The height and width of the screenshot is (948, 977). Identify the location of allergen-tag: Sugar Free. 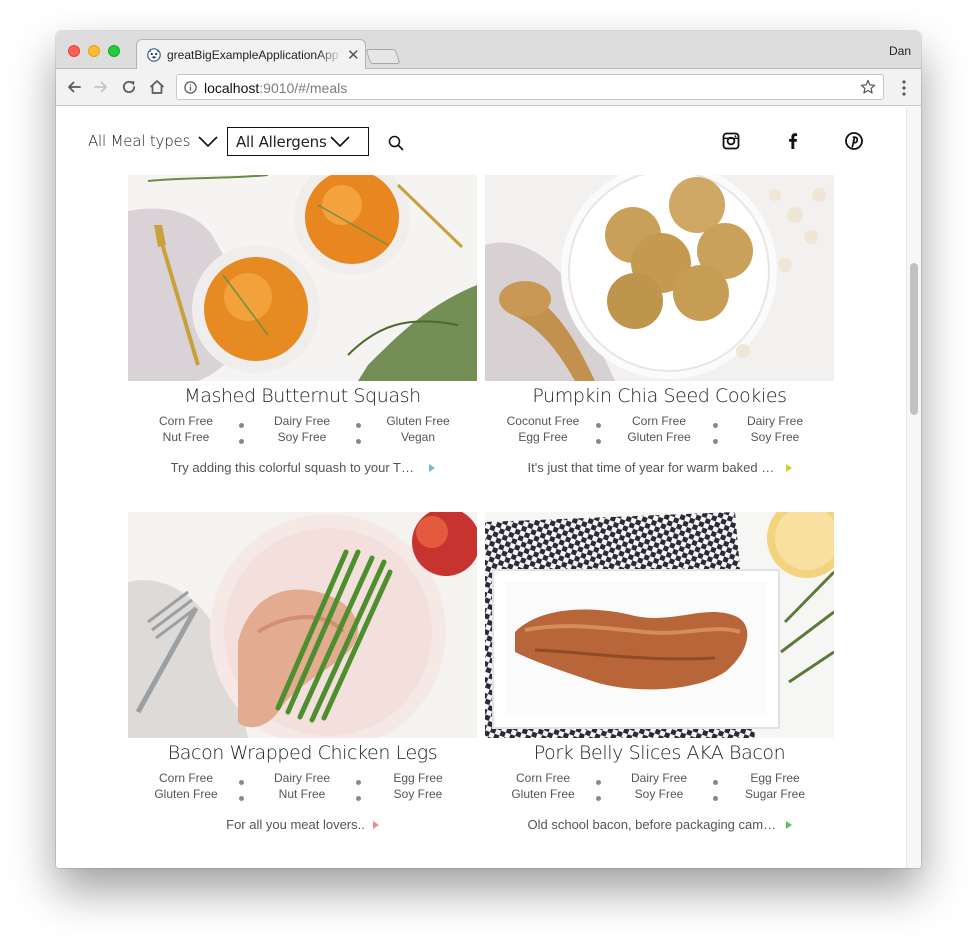
(775, 794).